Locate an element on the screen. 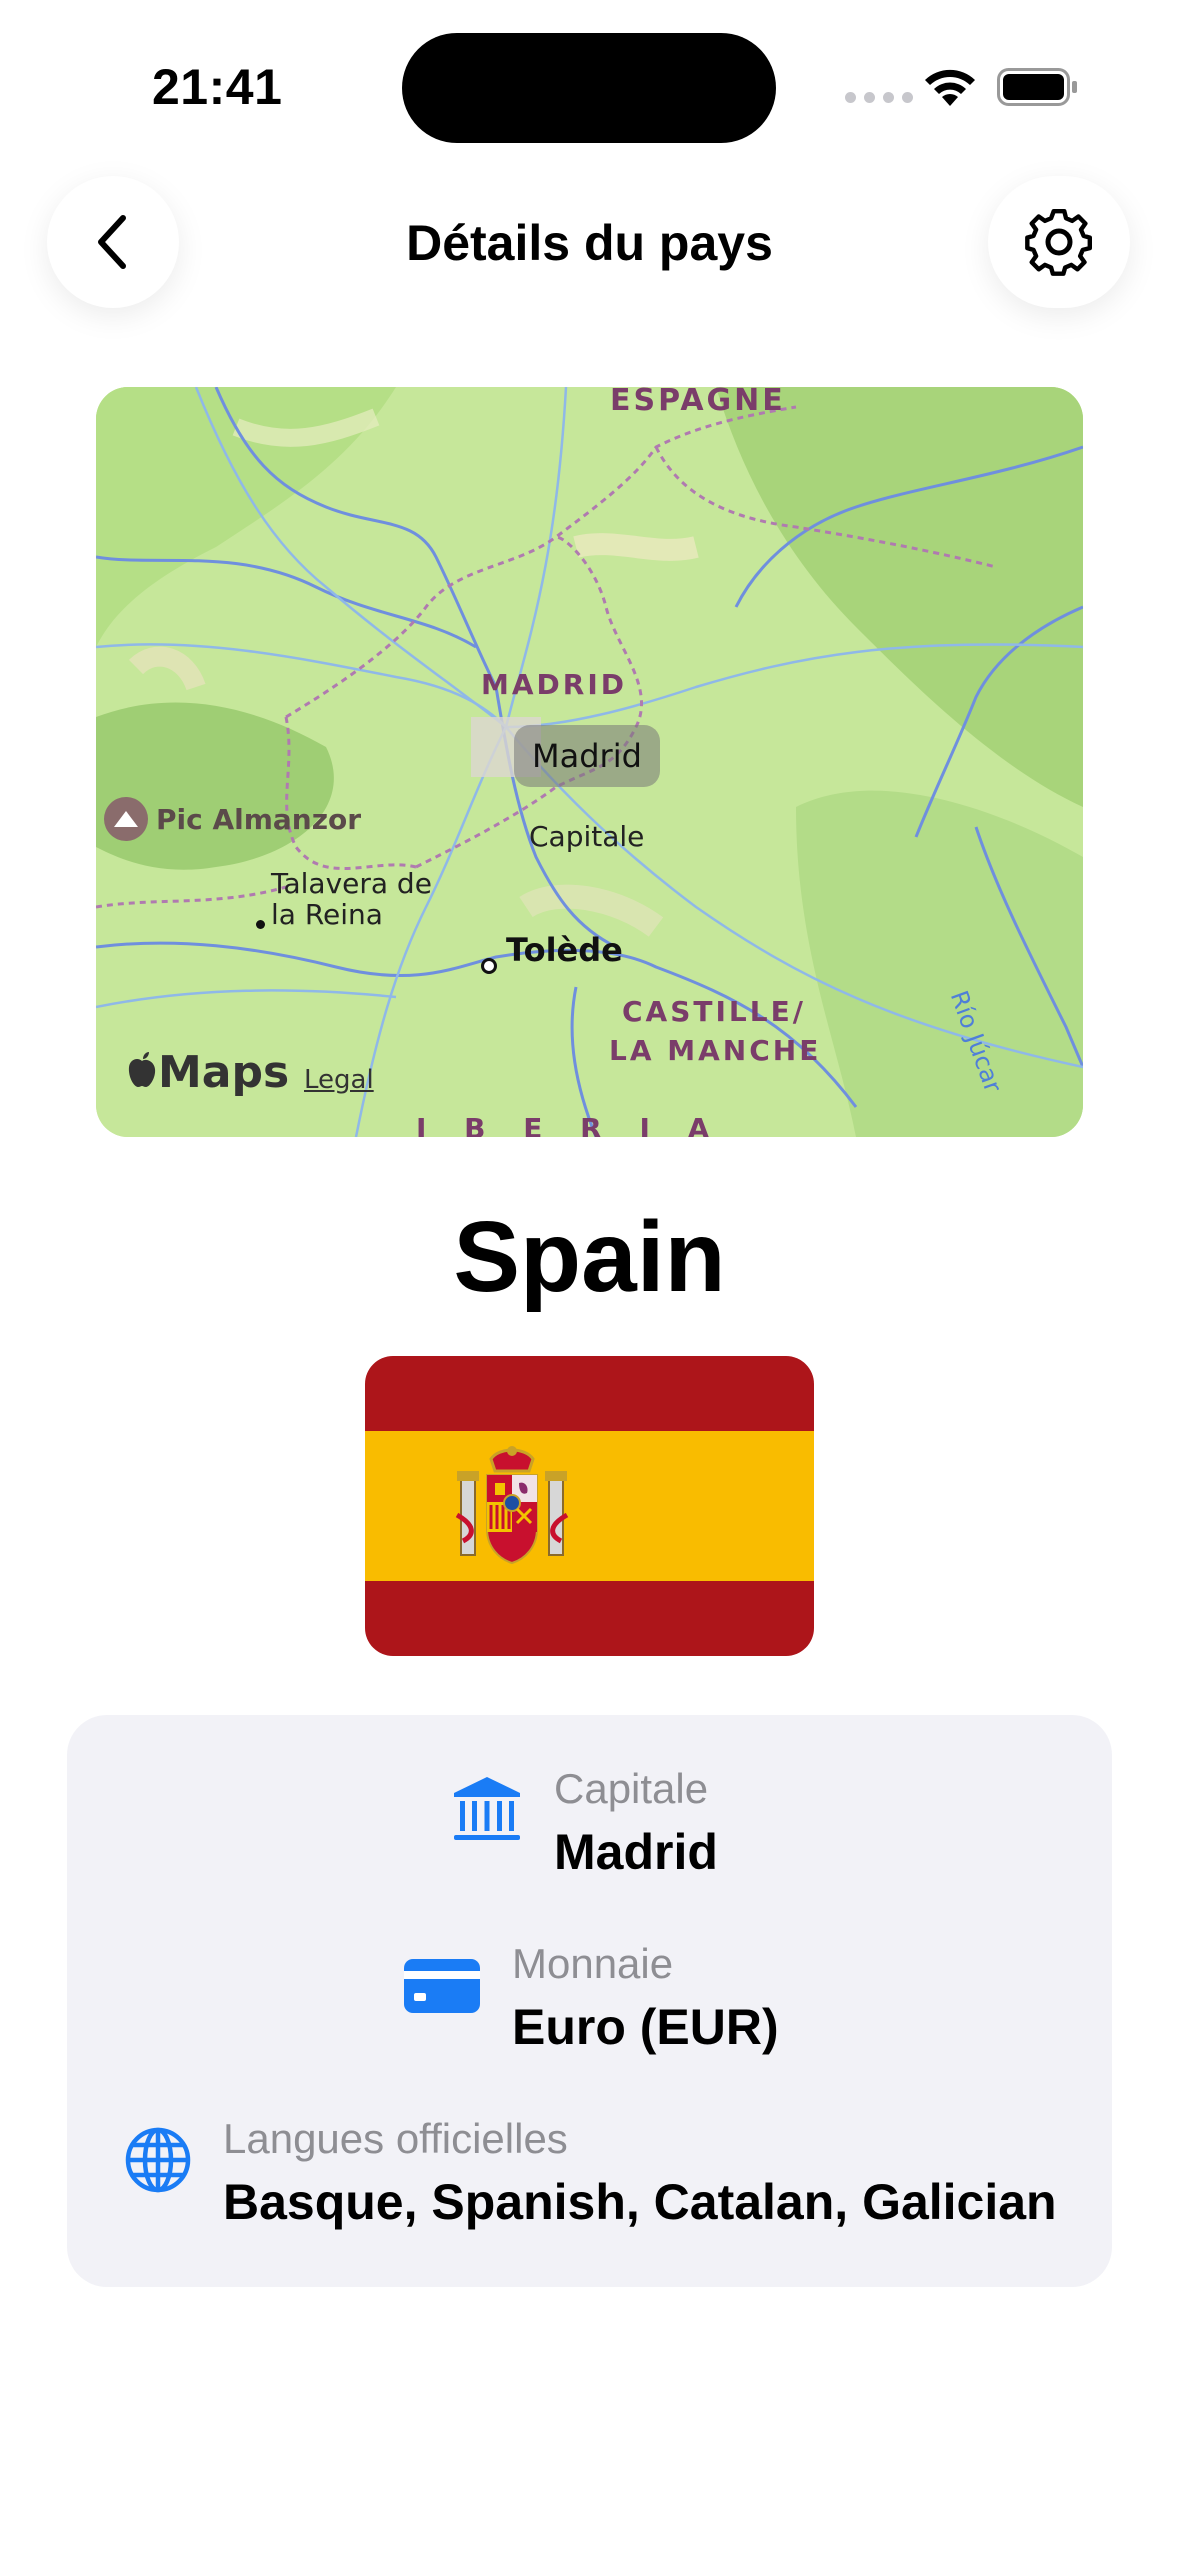  capital-label: Capitale is located at coordinates (631, 1788).